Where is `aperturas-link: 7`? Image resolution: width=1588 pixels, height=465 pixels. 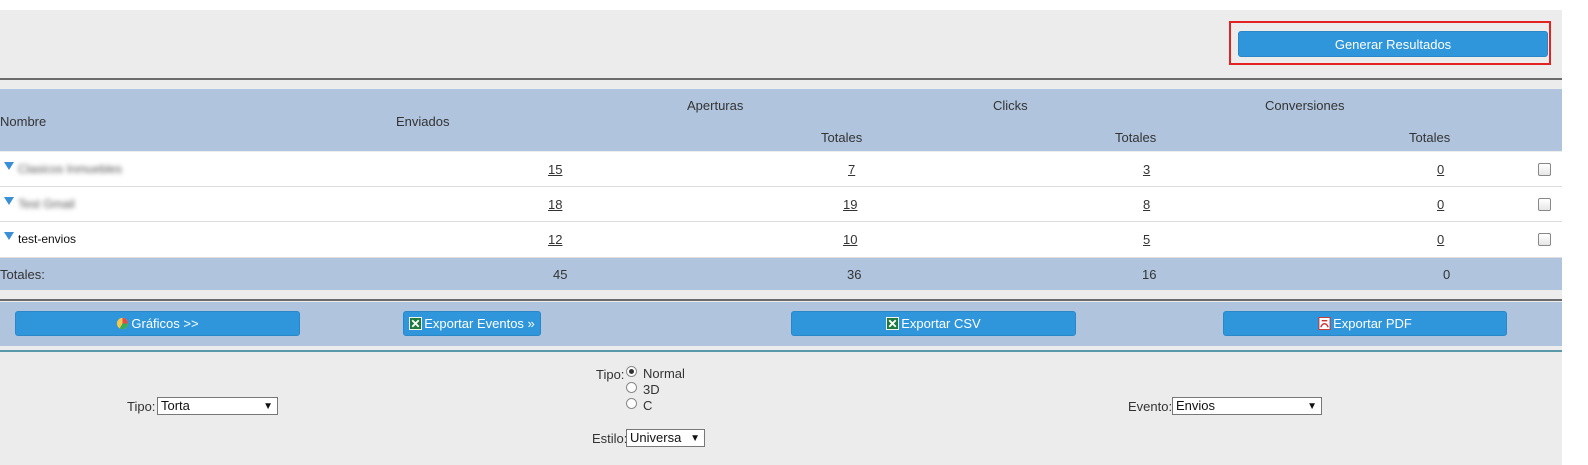
aperturas-link: 7 is located at coordinates (851, 169).